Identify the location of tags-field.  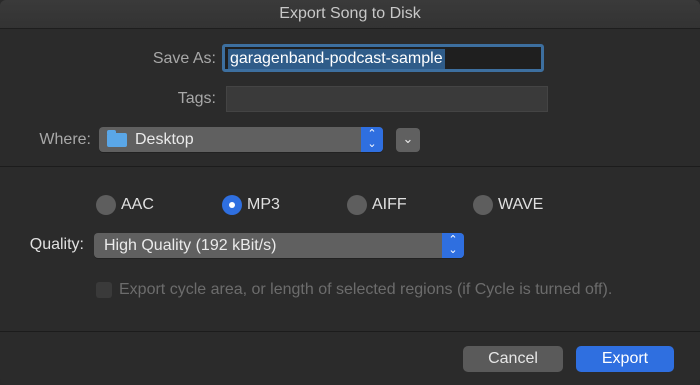
(387, 99).